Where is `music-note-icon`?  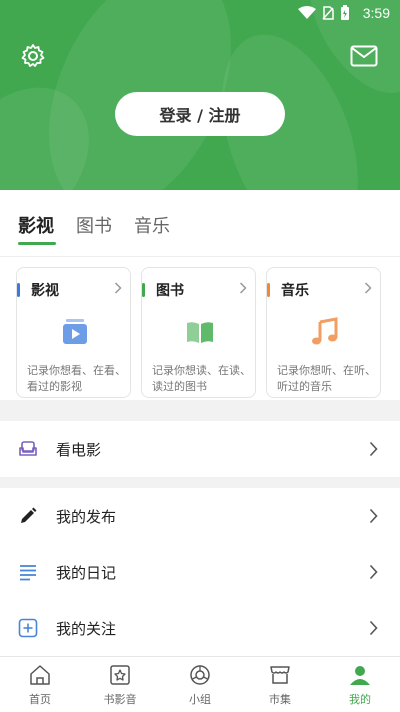
music-note-icon is located at coordinates (325, 331).